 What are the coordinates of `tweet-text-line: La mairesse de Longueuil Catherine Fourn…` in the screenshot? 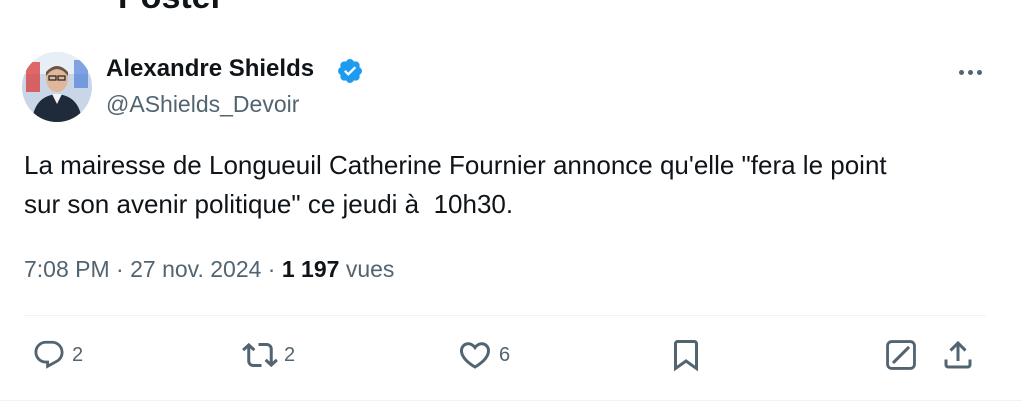 It's located at (455, 165).